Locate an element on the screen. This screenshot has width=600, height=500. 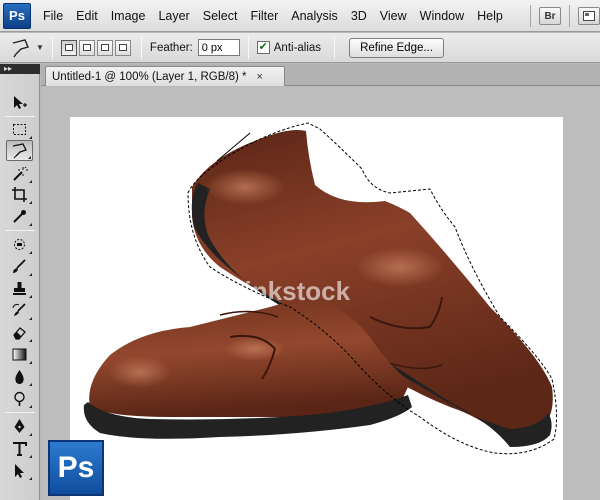
brush-tool is located at coordinates (19, 266).